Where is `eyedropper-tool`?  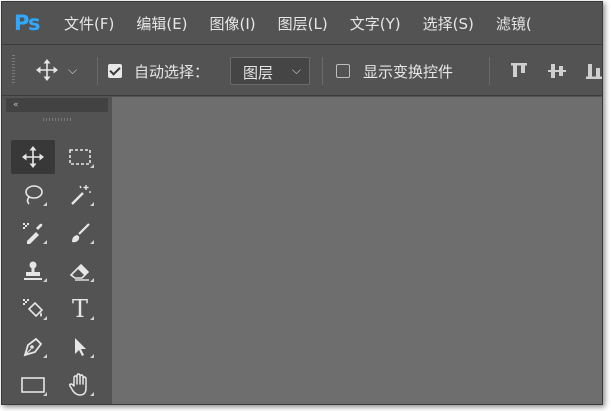
eyedropper-tool is located at coordinates (33, 233).